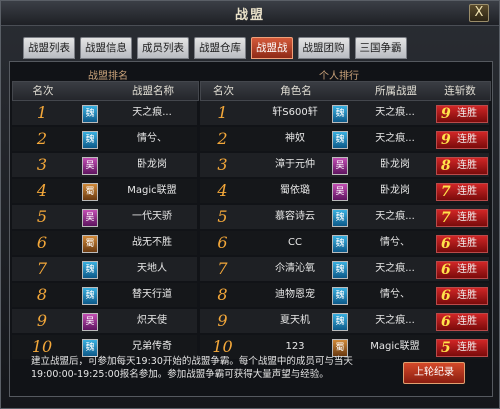 The image size is (500, 409). I want to click on guild-row: 3 吴 卧龙岗, so click(104, 165).